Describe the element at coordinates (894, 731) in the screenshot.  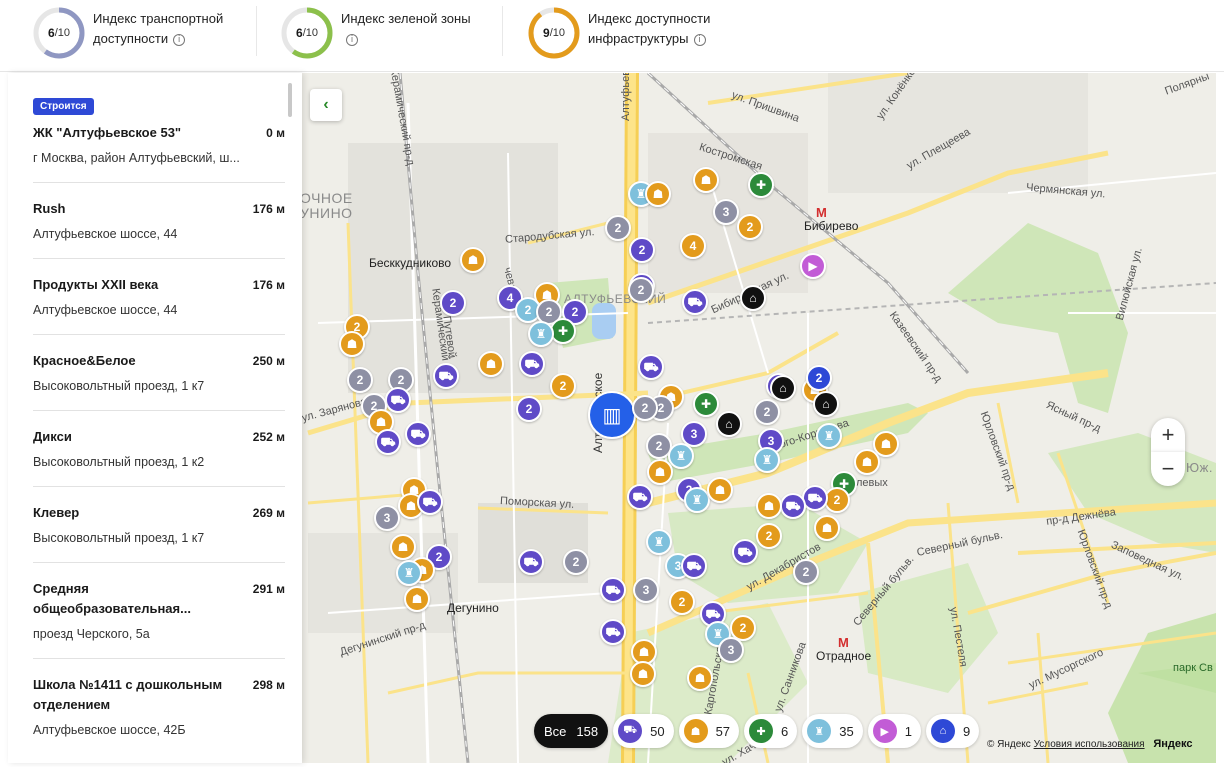
I see `filter-culture: ▶ 1` at that location.